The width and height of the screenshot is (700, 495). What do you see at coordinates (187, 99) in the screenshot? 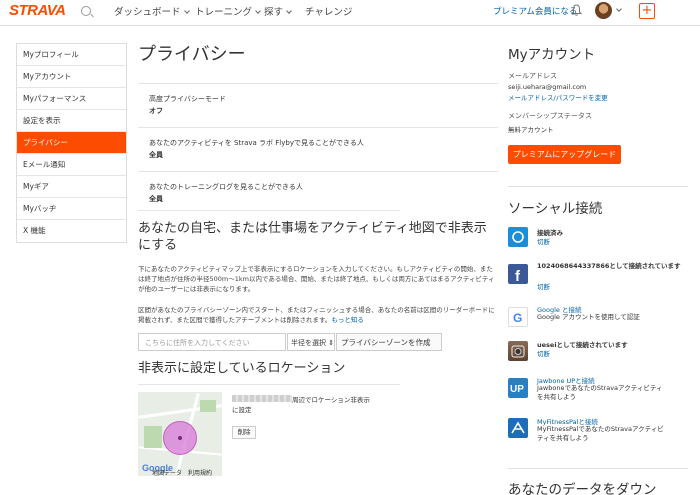
I see `setting-label: 高度プライバシーモード` at bounding box center [187, 99].